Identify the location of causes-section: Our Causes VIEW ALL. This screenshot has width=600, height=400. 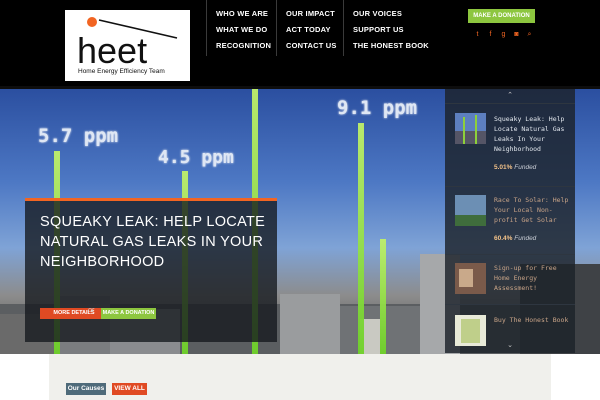
(300, 377).